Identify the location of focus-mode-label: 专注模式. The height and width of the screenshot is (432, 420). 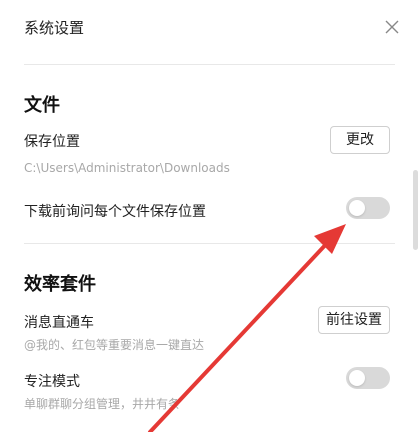
(52, 382).